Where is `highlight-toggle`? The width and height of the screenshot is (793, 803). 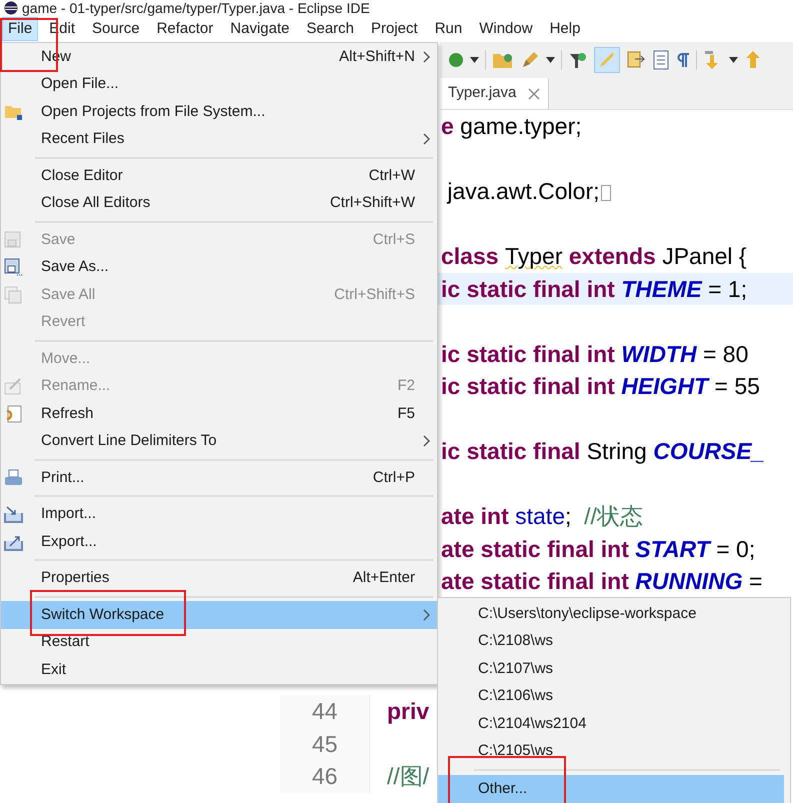 highlight-toggle is located at coordinates (607, 60).